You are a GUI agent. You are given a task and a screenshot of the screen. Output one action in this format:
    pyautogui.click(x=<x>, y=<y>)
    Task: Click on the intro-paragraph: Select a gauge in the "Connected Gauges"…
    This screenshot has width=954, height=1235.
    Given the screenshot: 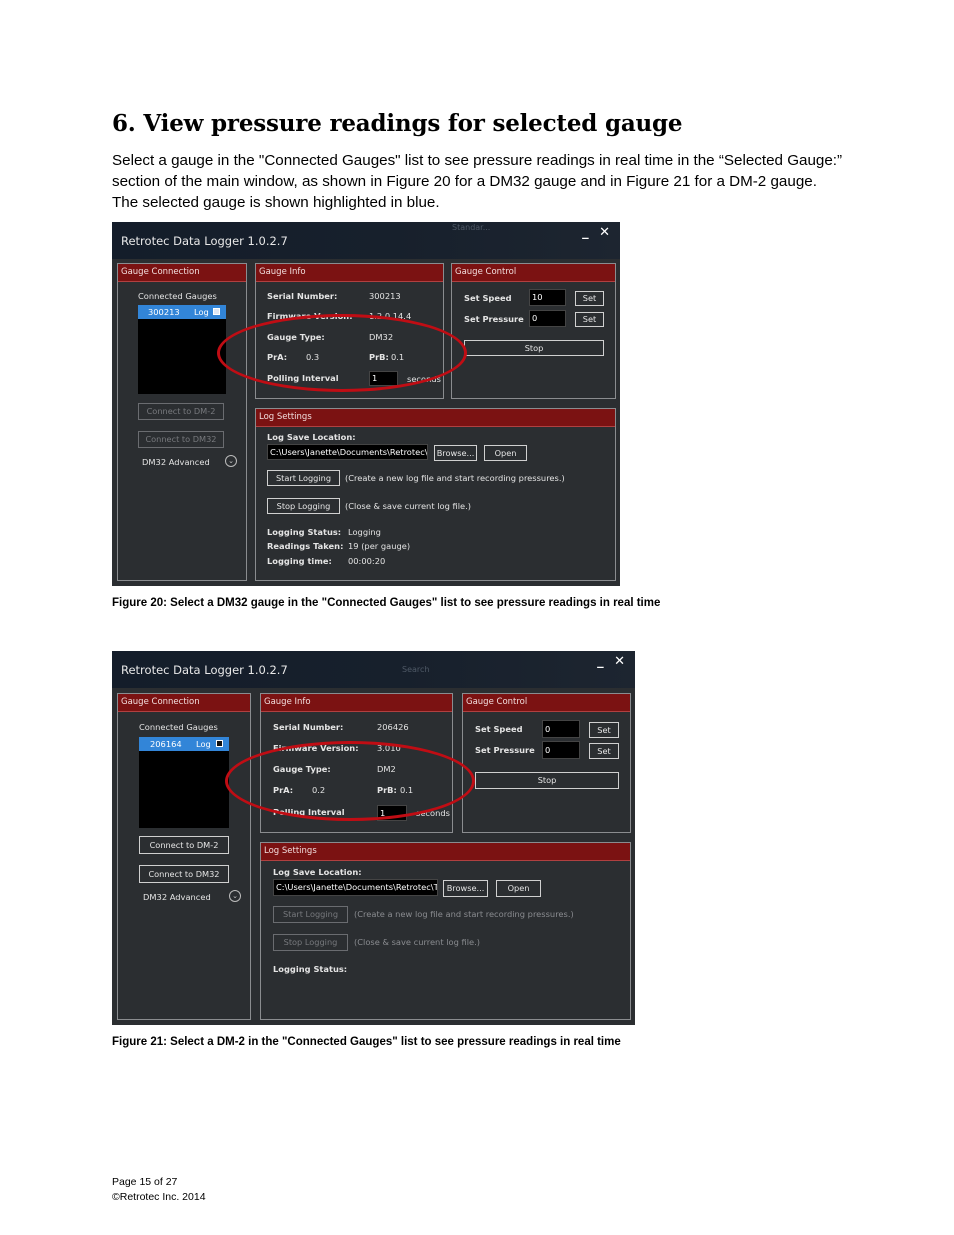 What is the action you would take?
    pyautogui.click(x=477, y=181)
    